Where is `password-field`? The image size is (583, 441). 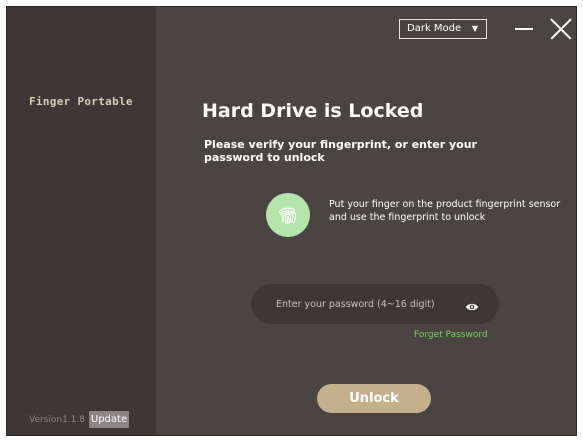 password-field is located at coordinates (375, 304).